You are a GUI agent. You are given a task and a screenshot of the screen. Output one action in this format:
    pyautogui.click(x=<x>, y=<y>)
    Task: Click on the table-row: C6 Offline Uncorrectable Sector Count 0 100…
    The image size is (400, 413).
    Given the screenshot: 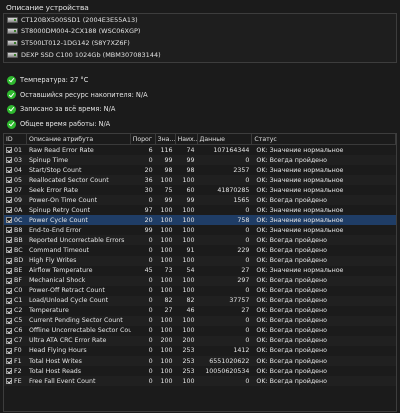 What is the action you would take?
    pyautogui.click(x=200, y=331)
    